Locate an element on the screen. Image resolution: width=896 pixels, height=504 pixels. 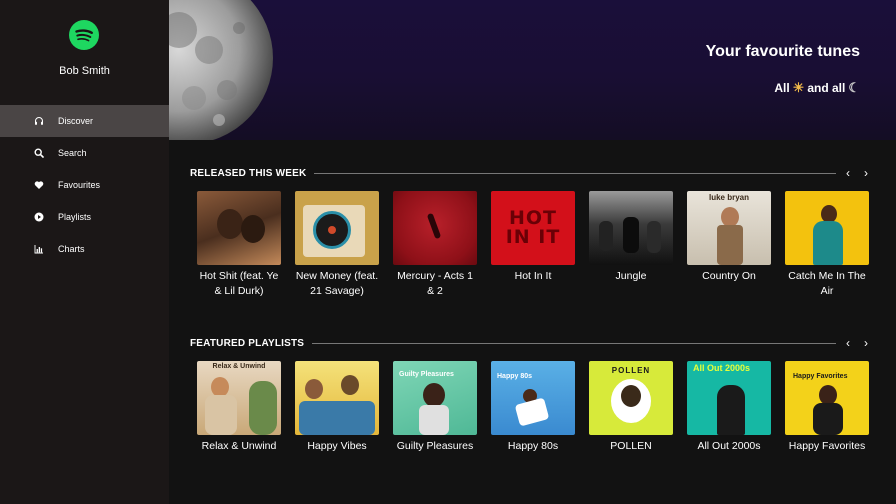
playlist-cover is located at coordinates (337, 398).